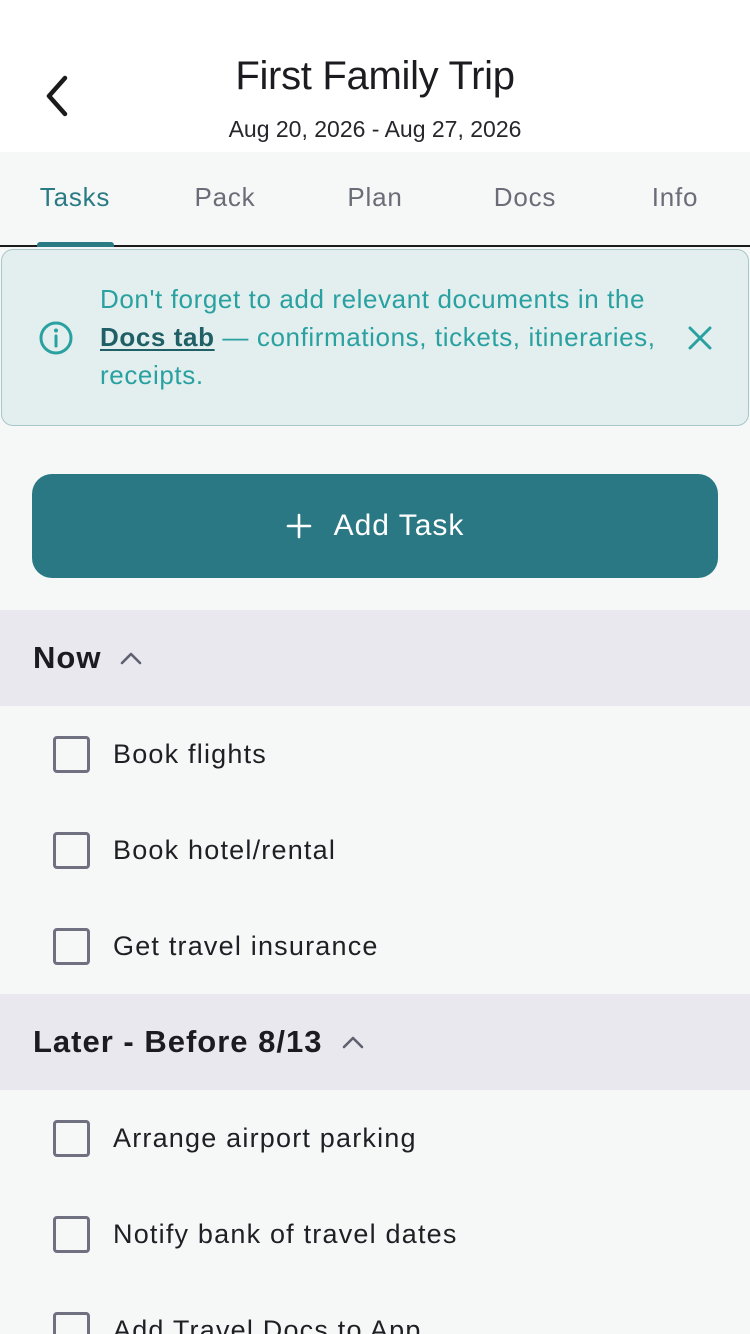 This screenshot has width=750, height=1334. I want to click on tab-pack: Pack, so click(225, 198).